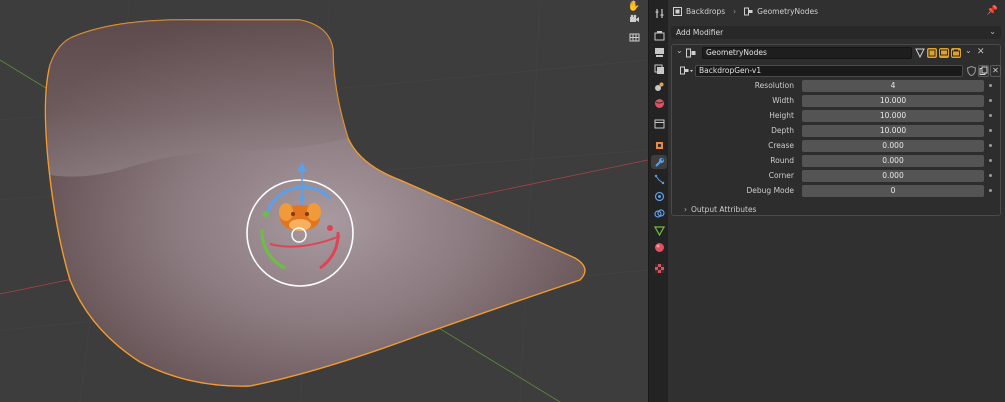 The image size is (1005, 402). I want to click on param-label: Depth, so click(782, 130).